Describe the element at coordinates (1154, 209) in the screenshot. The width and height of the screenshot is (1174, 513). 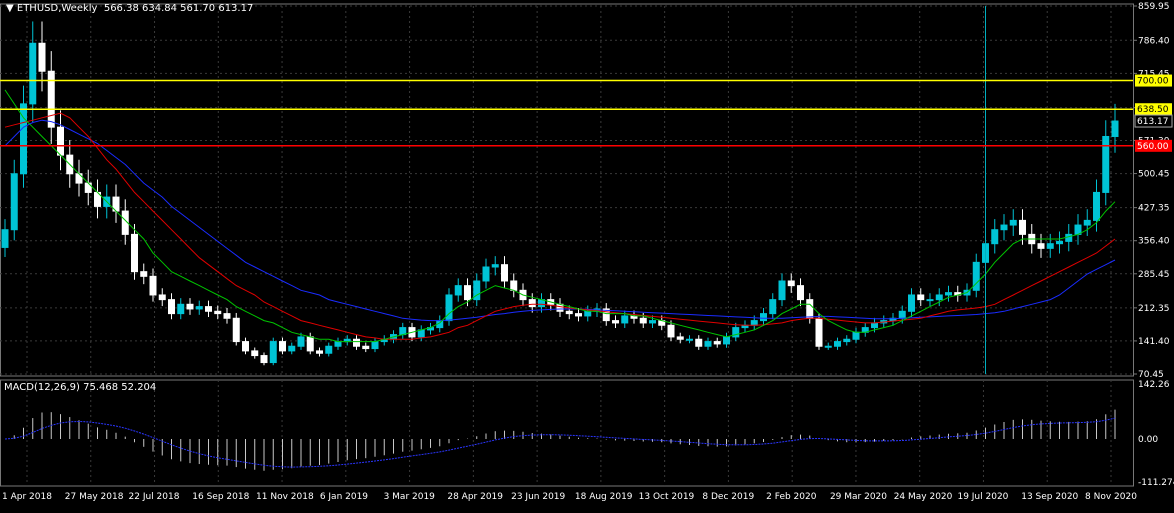
I see `price-tick-label: 427.35` at that location.